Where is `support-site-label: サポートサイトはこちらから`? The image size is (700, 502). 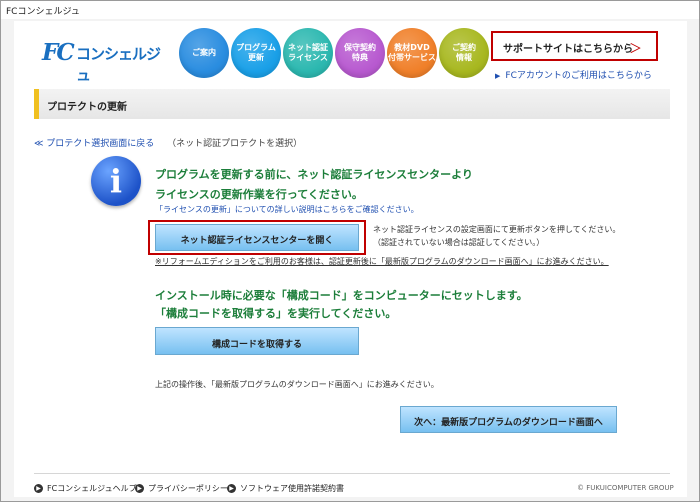
support-site-label: サポートサイトはこちらから is located at coordinates (568, 49).